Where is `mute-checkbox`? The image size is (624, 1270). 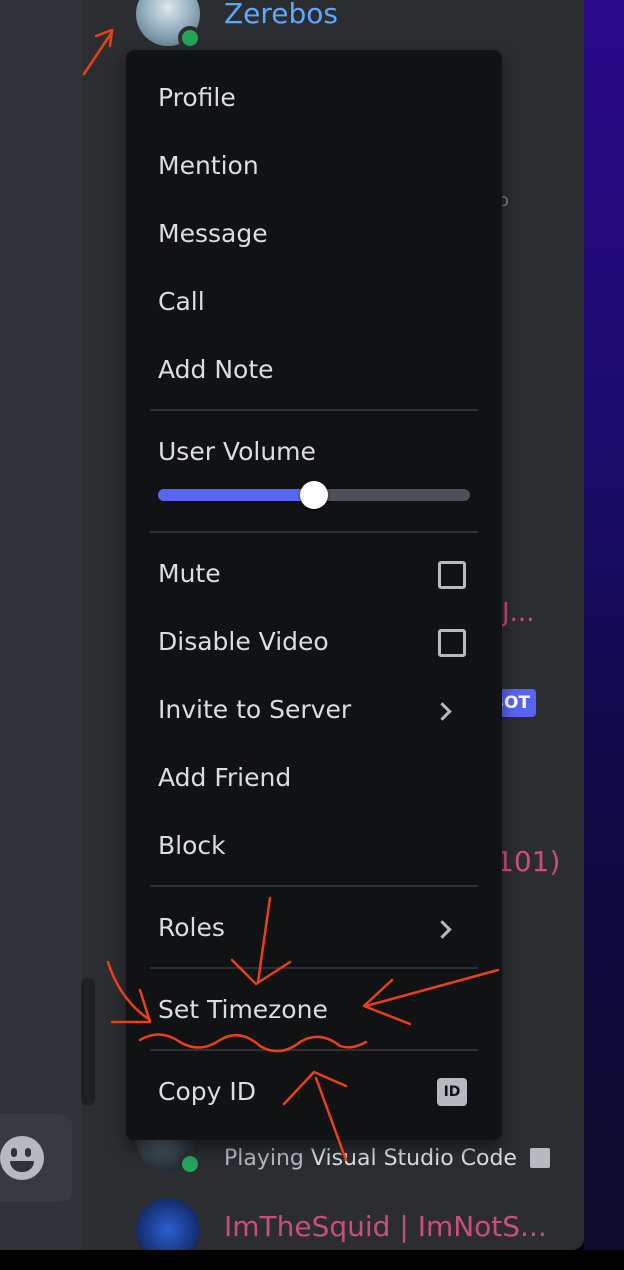
mute-checkbox is located at coordinates (452, 575).